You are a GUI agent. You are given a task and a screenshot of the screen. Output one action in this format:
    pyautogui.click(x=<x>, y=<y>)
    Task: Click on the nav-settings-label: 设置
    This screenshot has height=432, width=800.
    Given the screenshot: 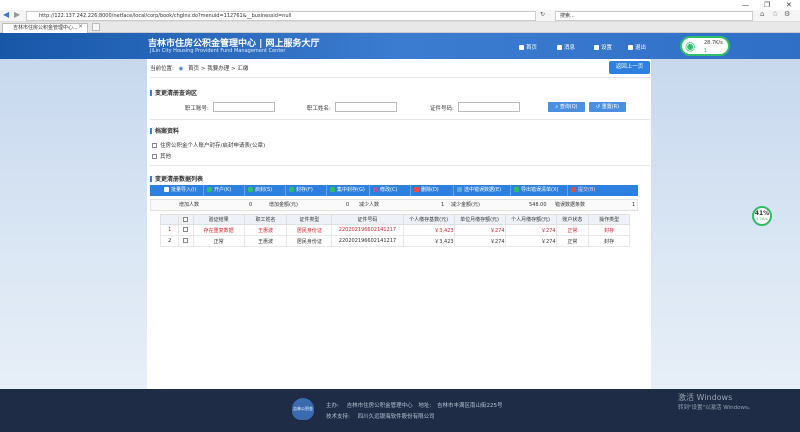 What is the action you would take?
    pyautogui.click(x=607, y=48)
    